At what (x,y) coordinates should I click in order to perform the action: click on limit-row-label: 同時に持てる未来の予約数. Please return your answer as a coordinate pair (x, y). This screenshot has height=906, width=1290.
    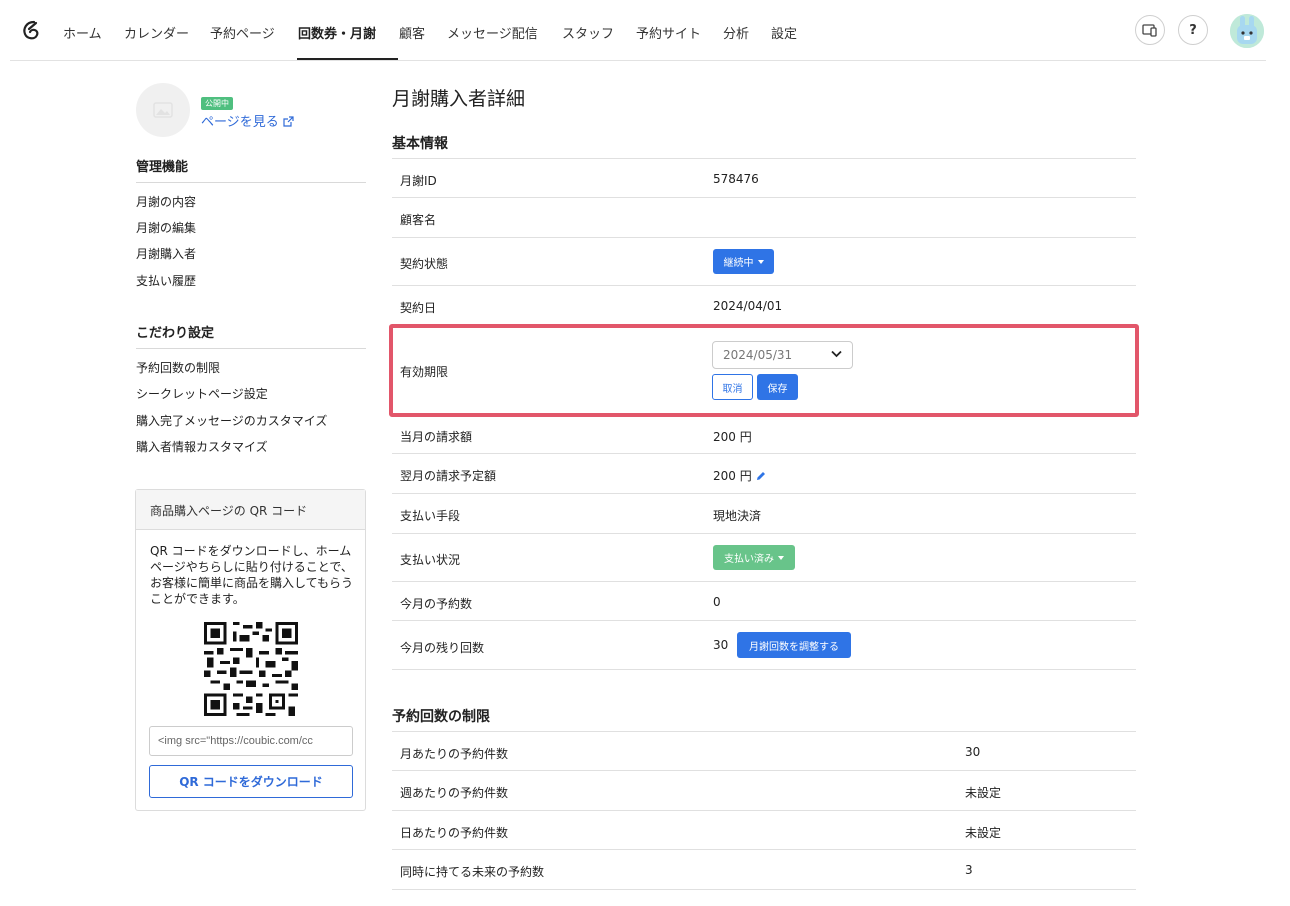
    Looking at the image, I should click on (472, 872).